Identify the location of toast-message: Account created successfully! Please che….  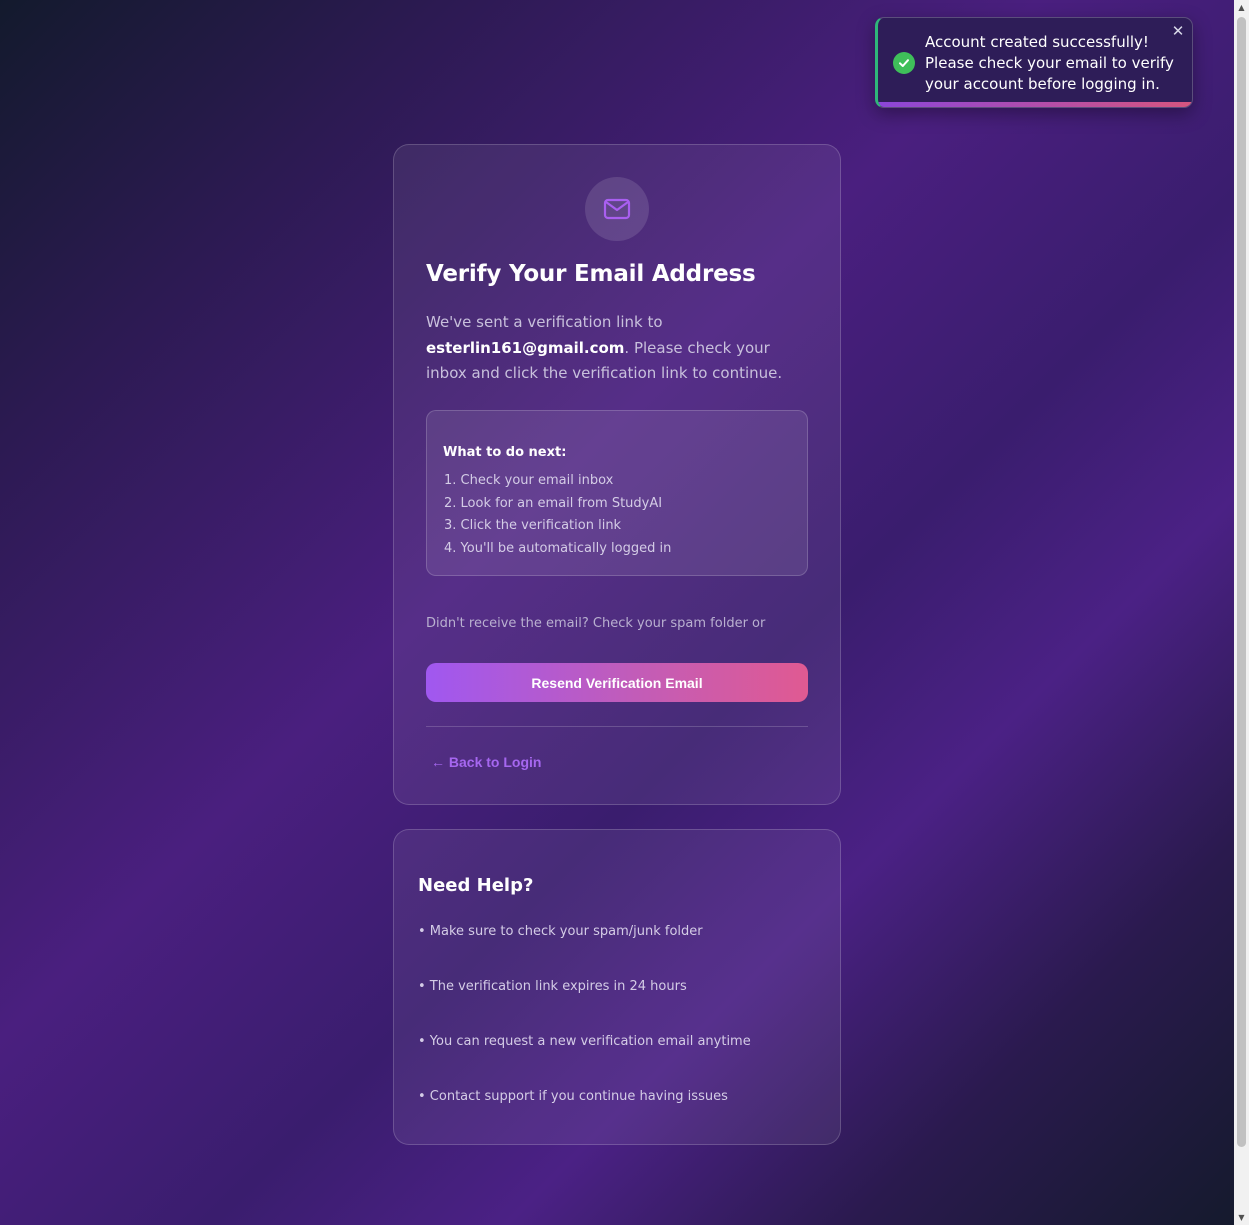
(1049, 63).